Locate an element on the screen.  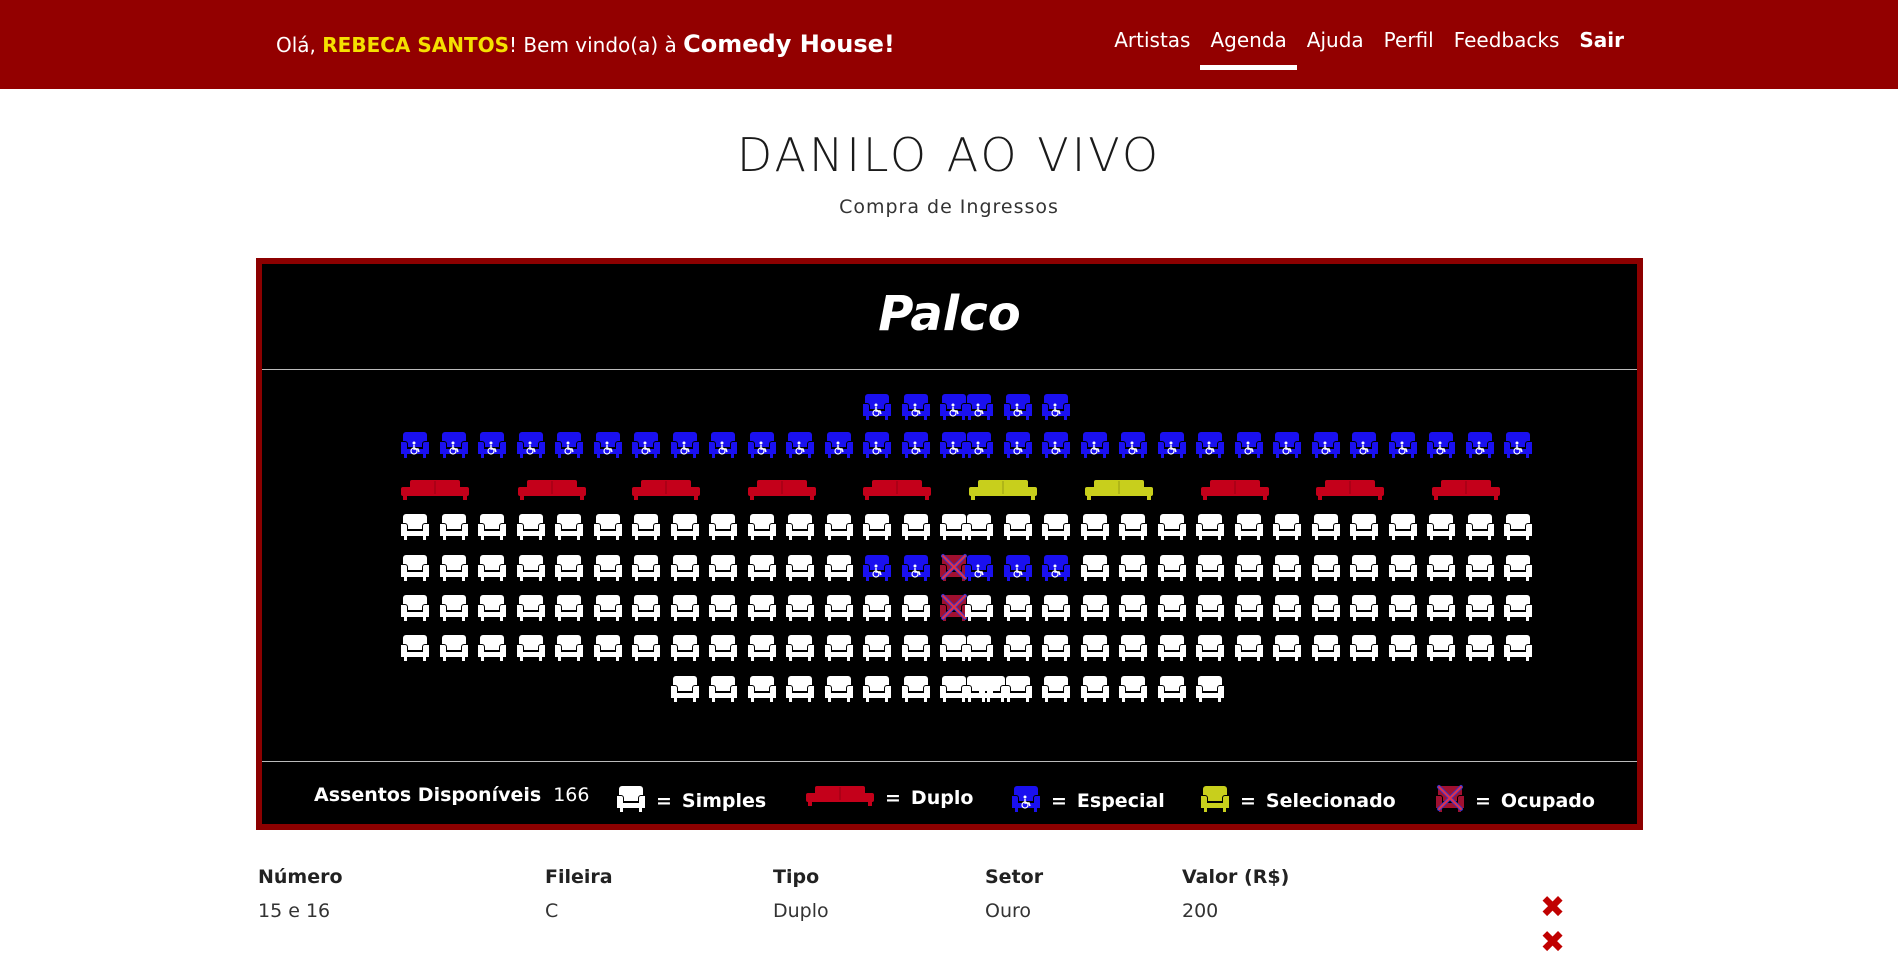
nav-ajuda: Ajuda is located at coordinates (1335, 40).